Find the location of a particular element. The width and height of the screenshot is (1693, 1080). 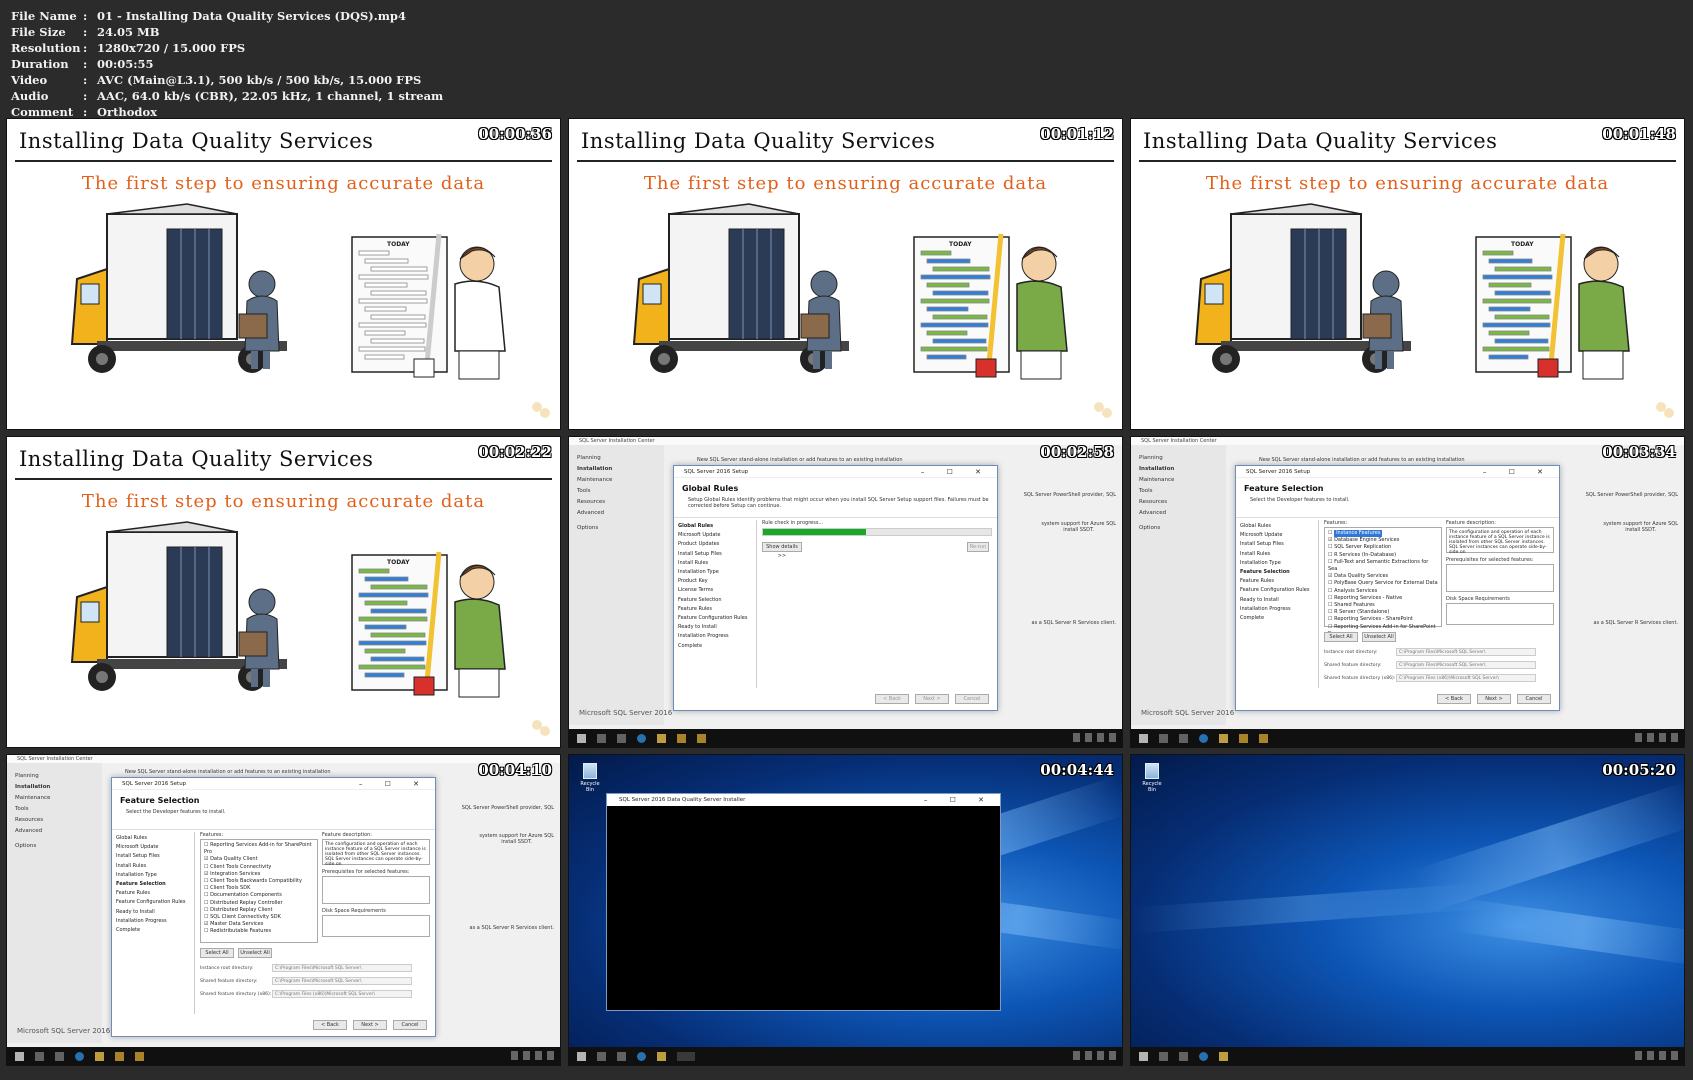

feature-tree-item: ☑ Master Data Services is located at coordinates (259, 924).